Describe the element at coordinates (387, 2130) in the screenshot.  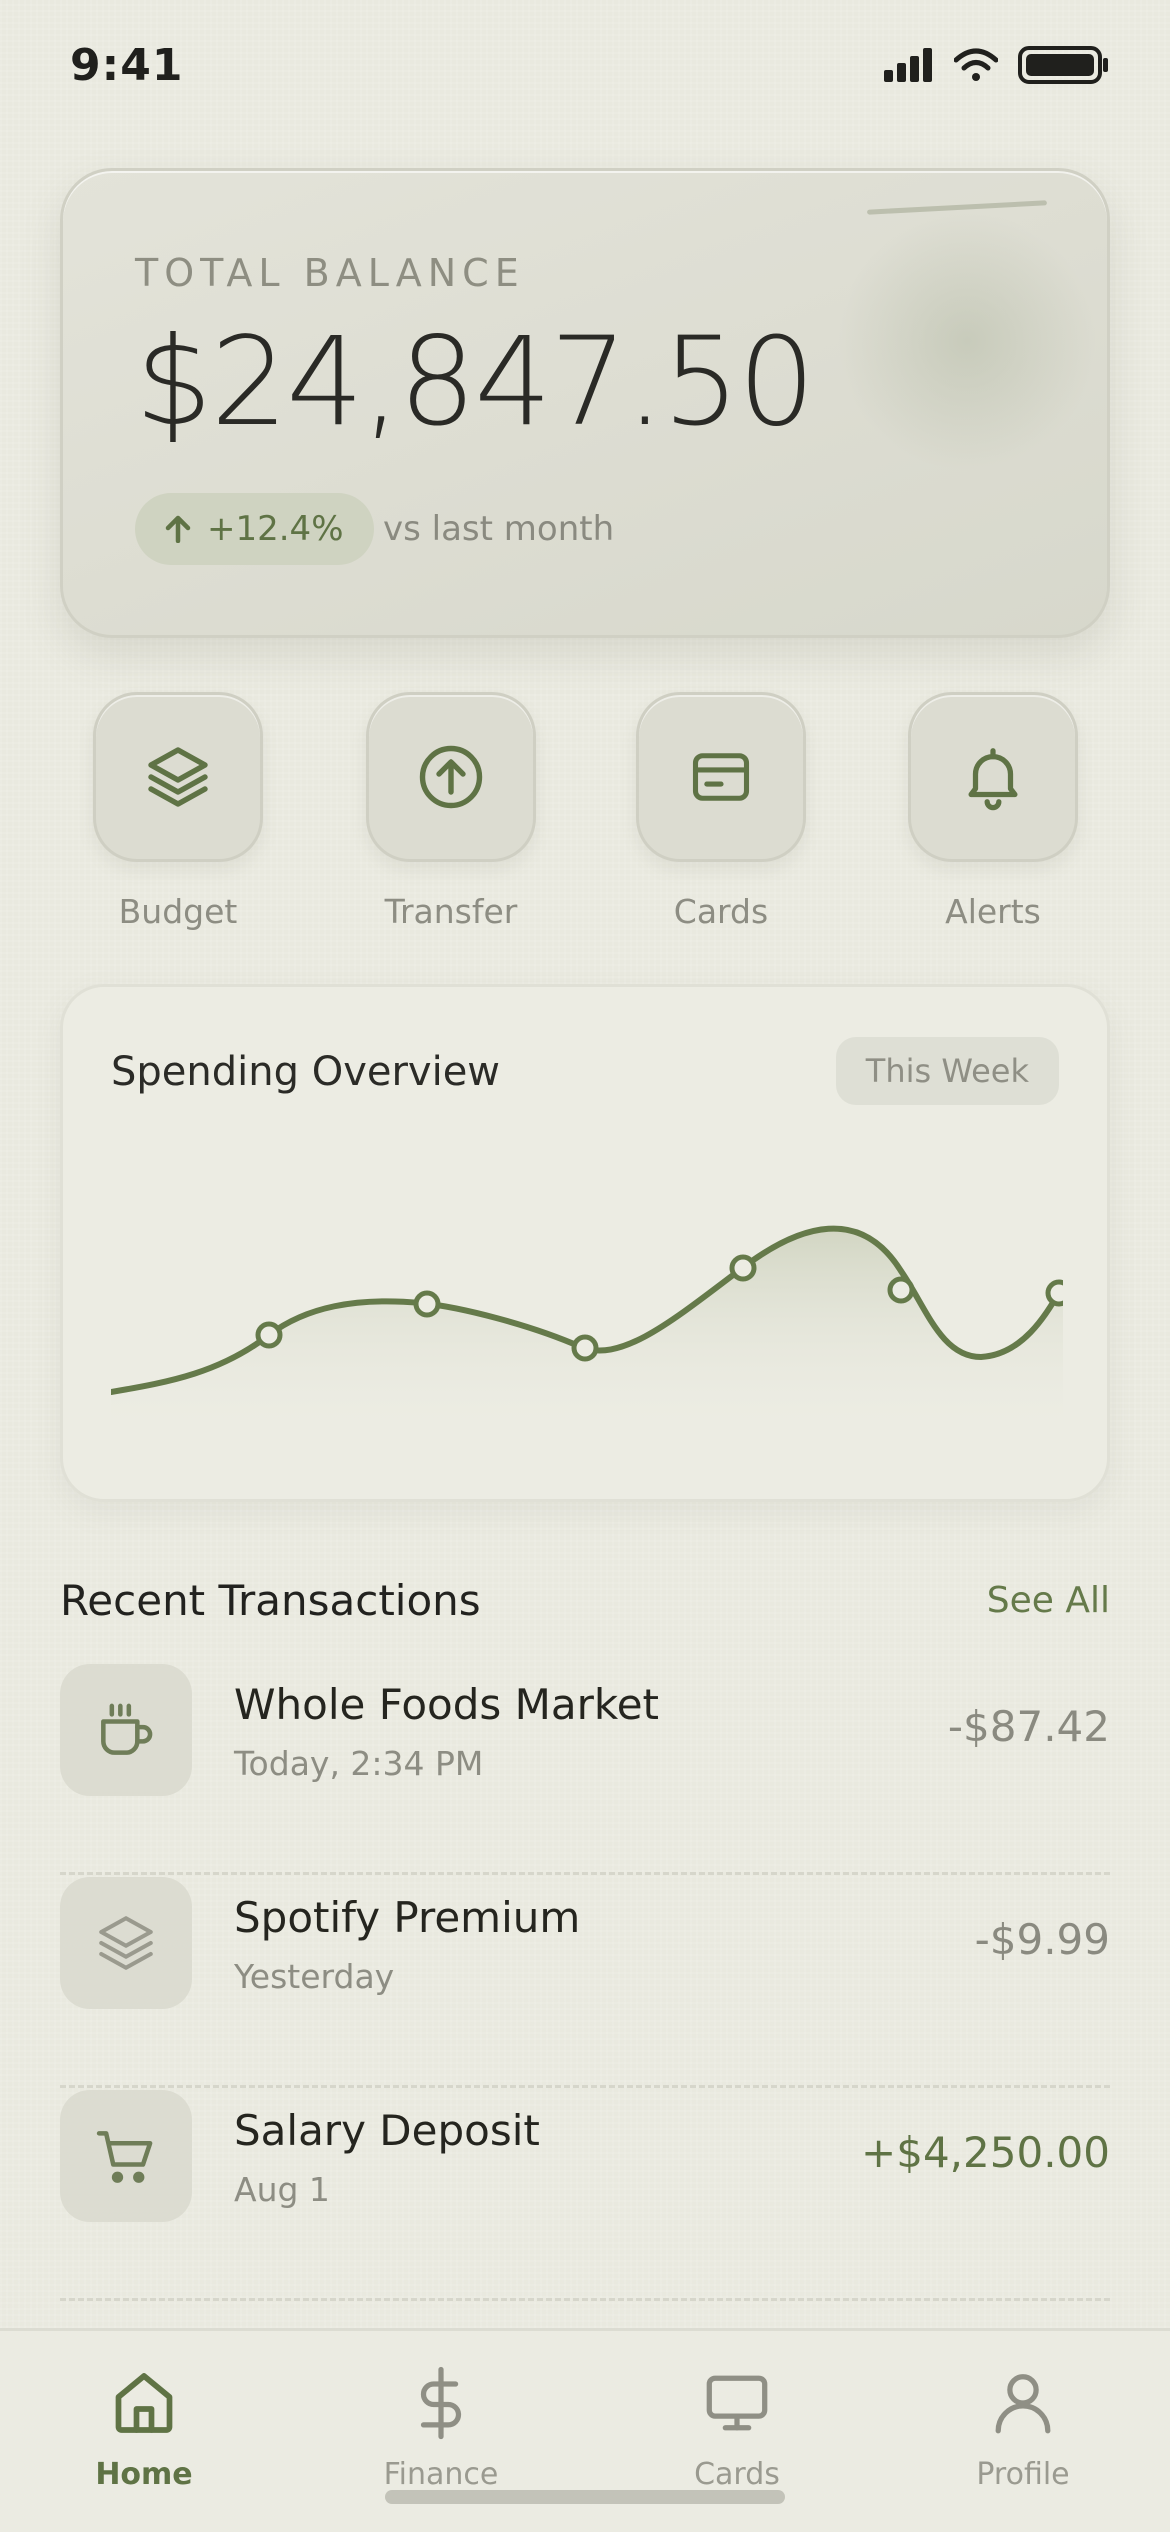
I see `transaction-name: Salary Deposit` at that location.